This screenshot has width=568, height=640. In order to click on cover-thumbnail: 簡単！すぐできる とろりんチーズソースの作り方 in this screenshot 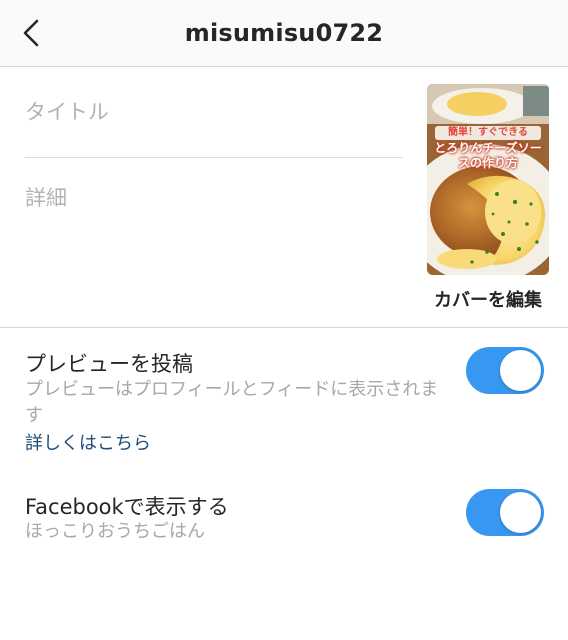, I will do `click(488, 179)`.